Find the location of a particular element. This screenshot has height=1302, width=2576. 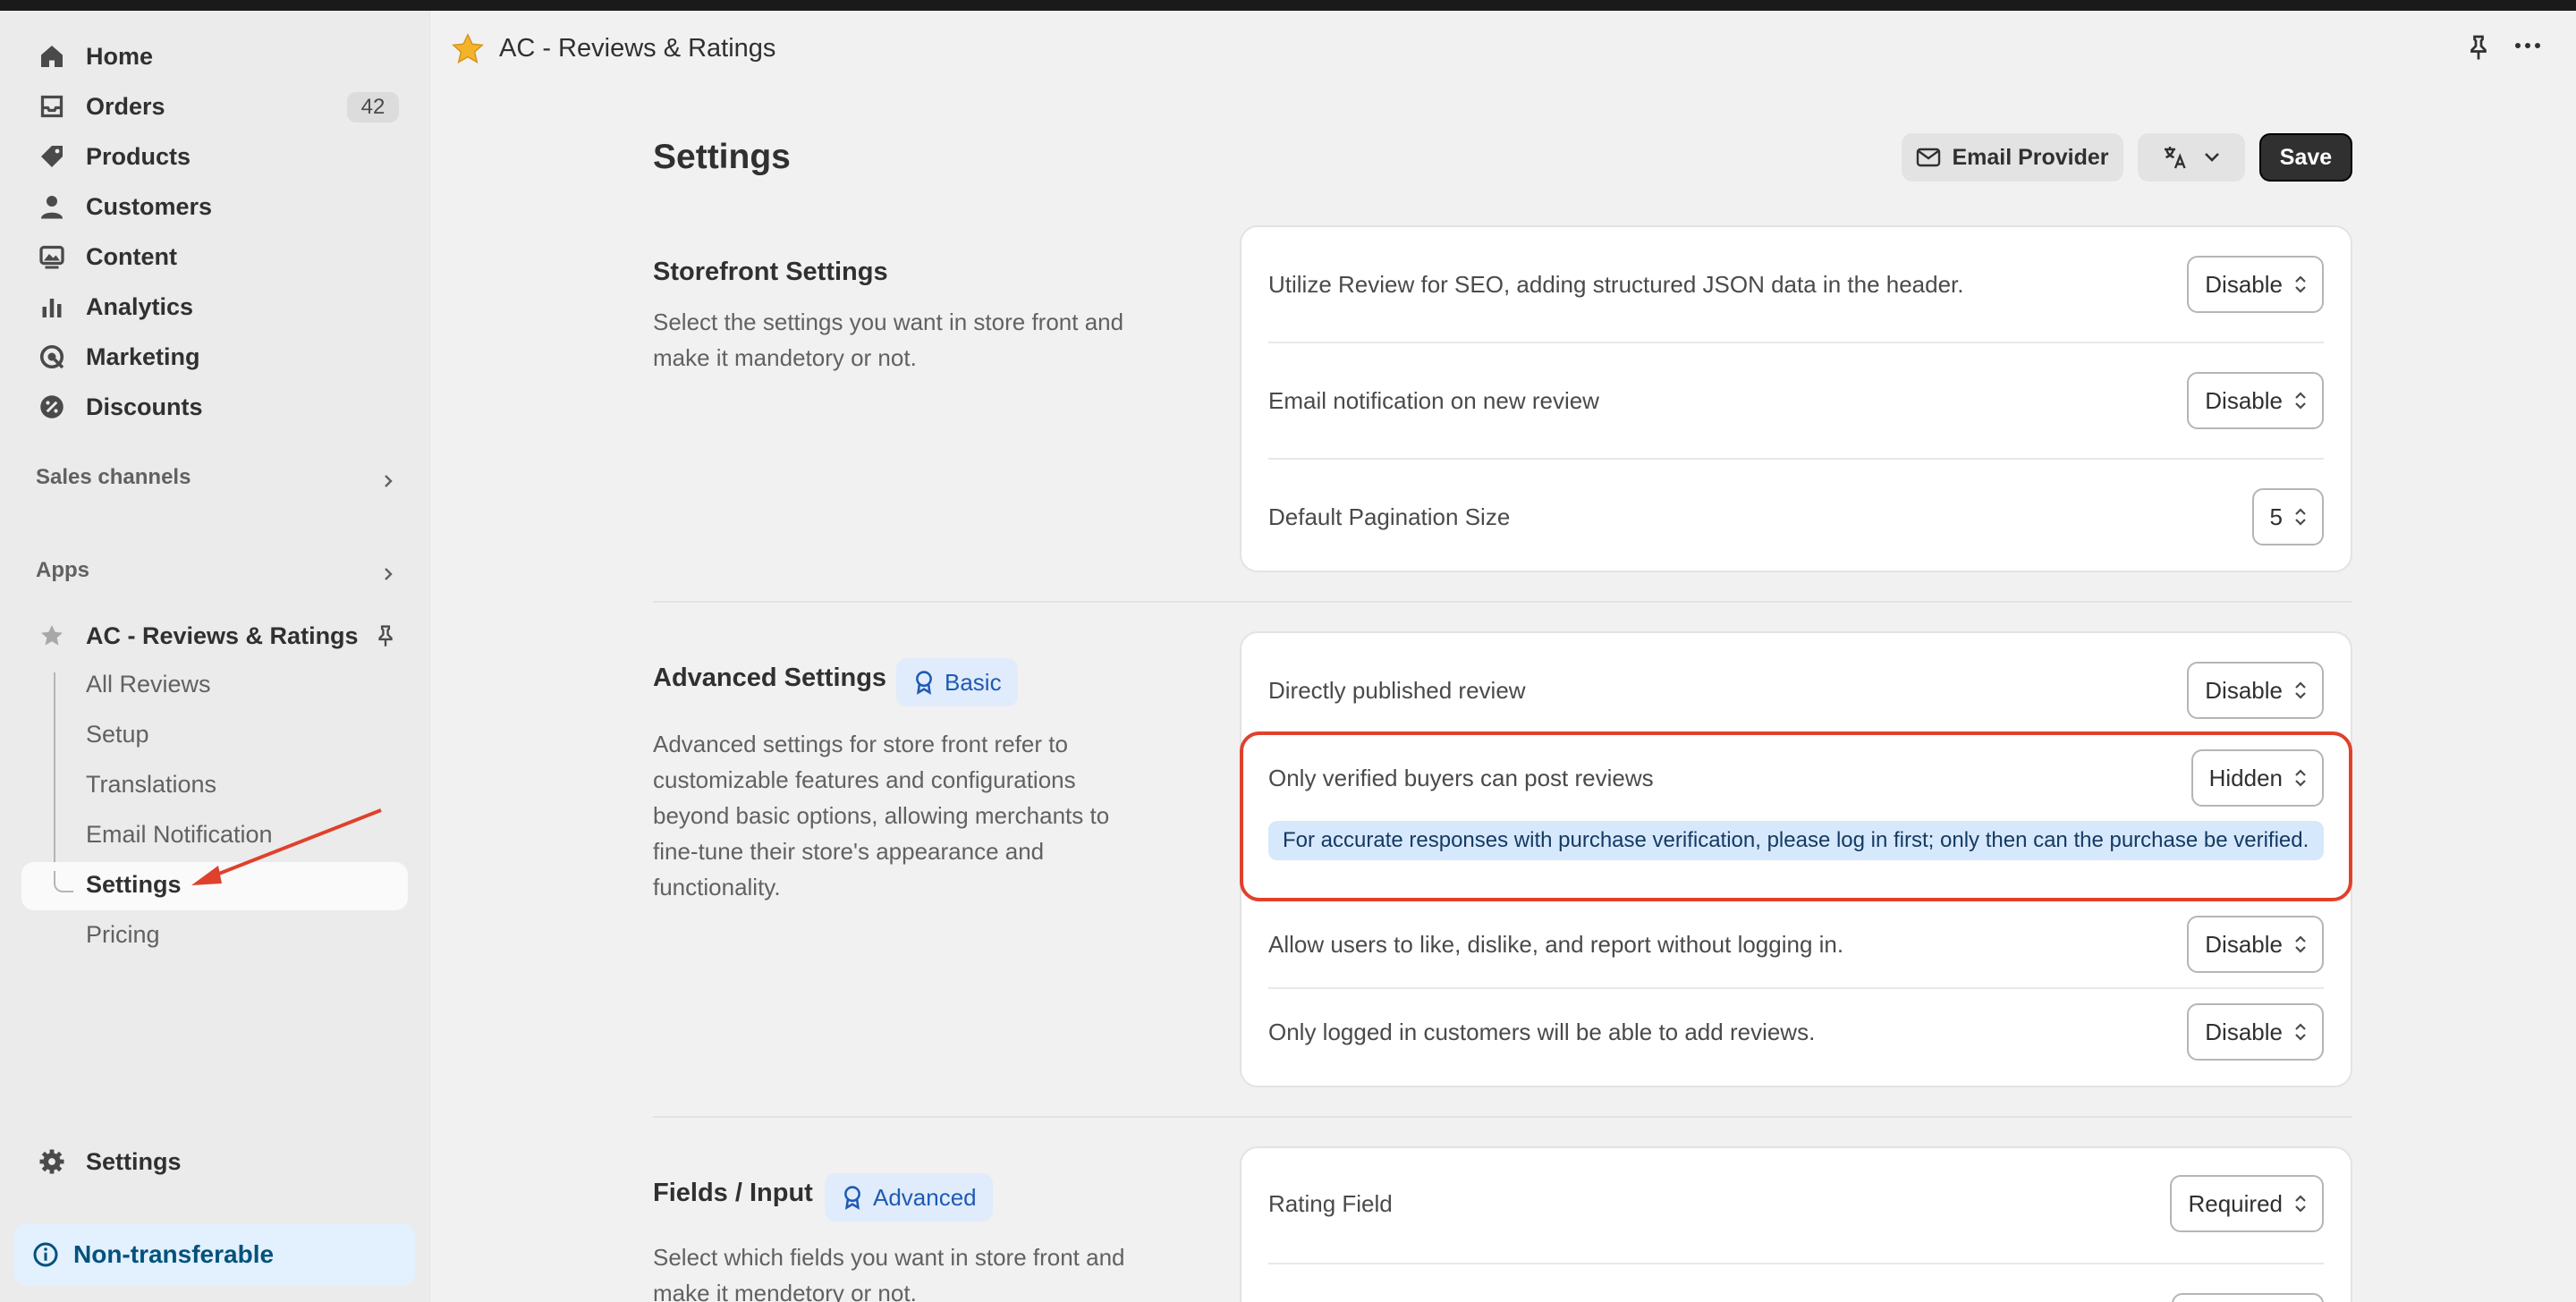

nav-discounts-label: Discounts is located at coordinates (144, 406).